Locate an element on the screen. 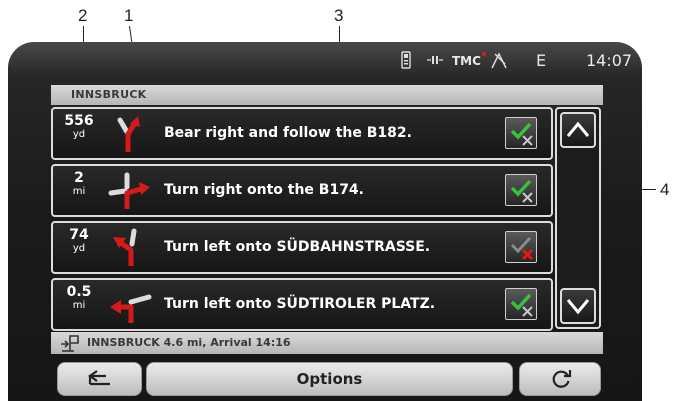 The image size is (680, 401). distance: 556 yd is located at coordinates (79, 127).